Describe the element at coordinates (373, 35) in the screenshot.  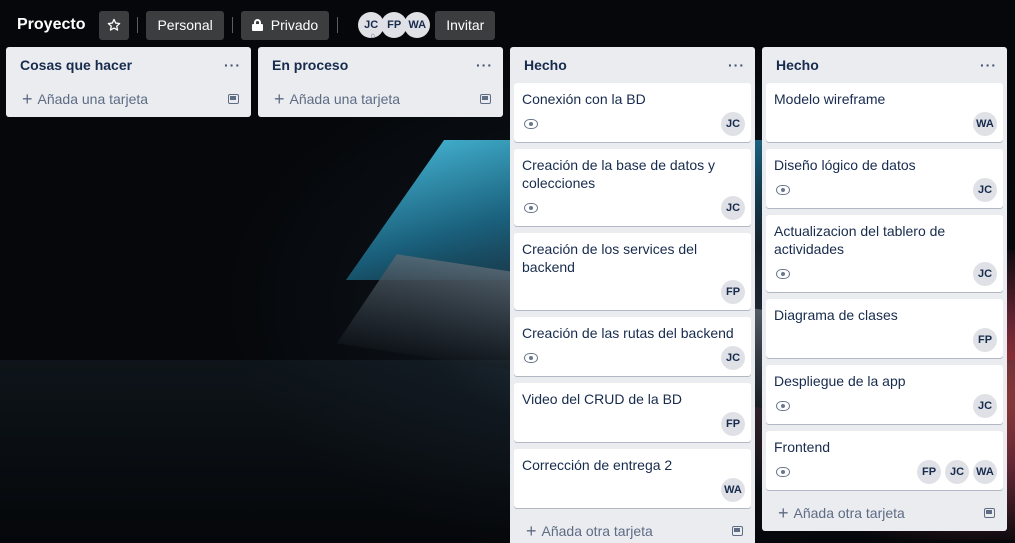
I see `admin-badge-icon: ⌂` at that location.